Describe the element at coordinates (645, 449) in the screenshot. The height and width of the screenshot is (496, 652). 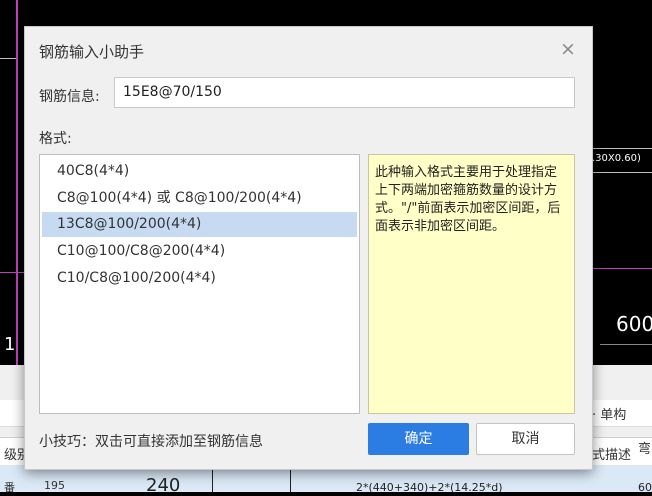
I see `column-header-partial: 弯` at that location.